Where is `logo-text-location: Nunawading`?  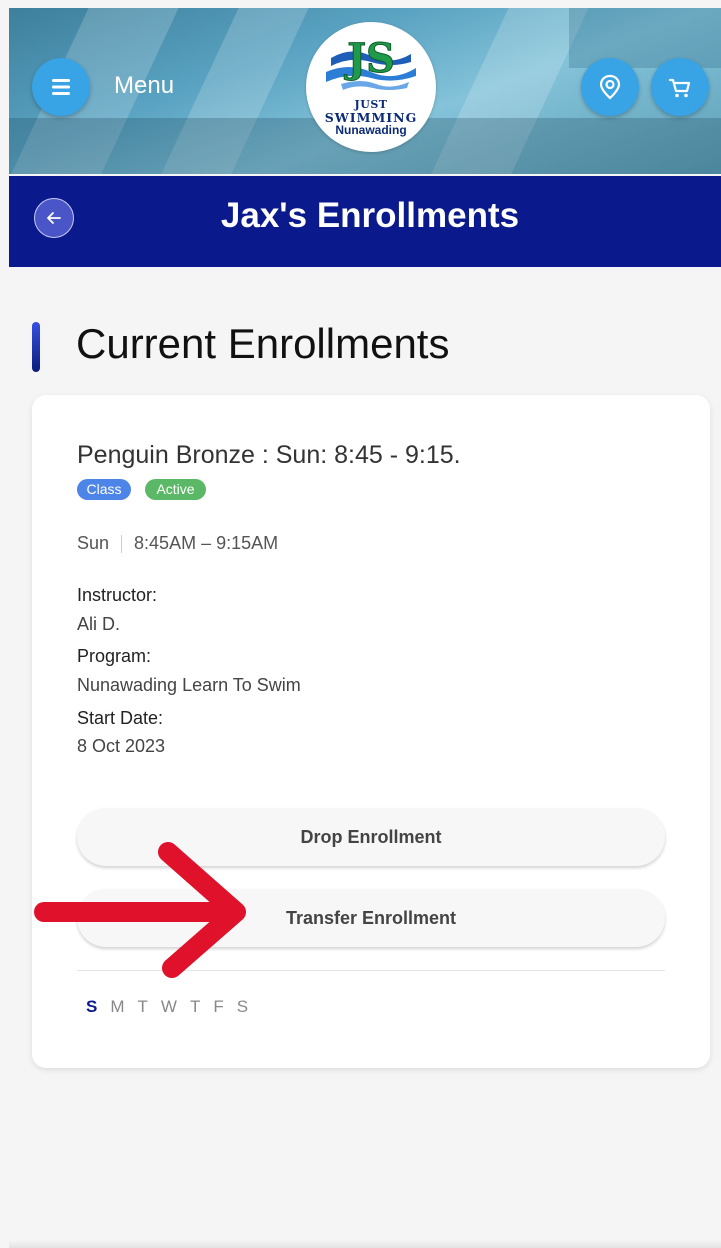
logo-text-location: Nunawading is located at coordinates (371, 130).